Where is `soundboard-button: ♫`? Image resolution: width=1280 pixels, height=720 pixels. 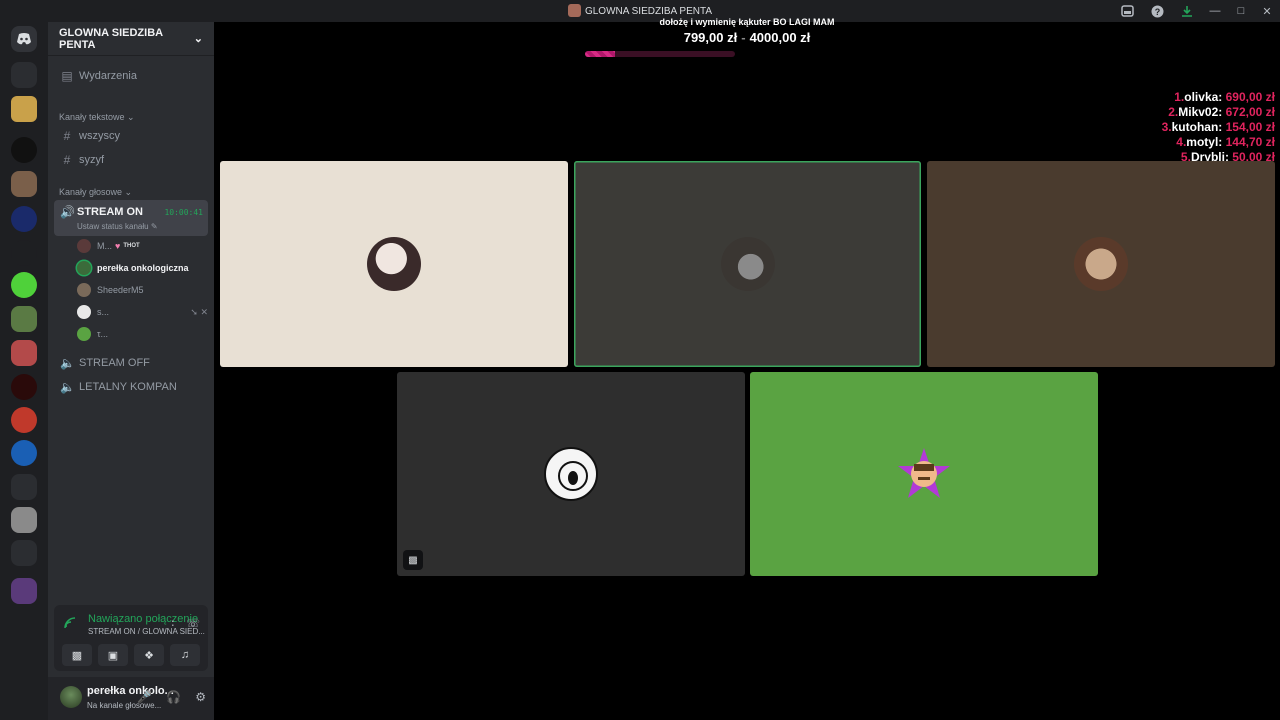 soundboard-button: ♫ is located at coordinates (185, 655).